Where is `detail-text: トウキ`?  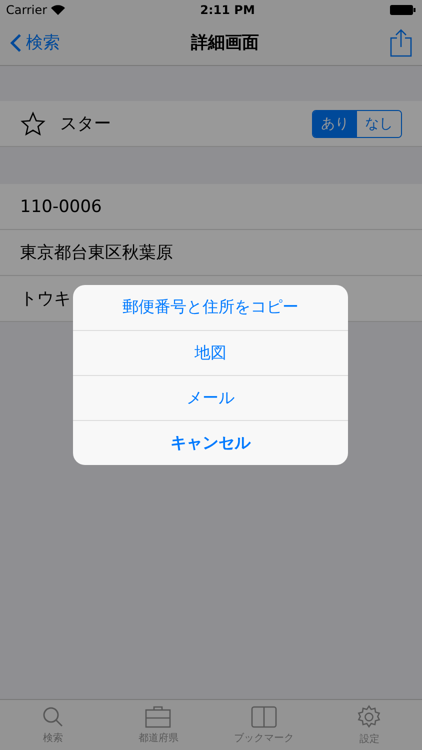
detail-text: トウキ is located at coordinates (45, 298).